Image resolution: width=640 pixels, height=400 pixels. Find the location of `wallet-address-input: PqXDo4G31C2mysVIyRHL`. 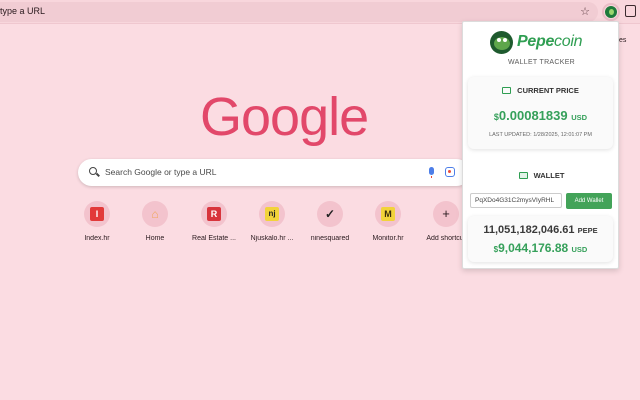

wallet-address-input: PqXDo4G31C2mysVIyRHL is located at coordinates (516, 200).